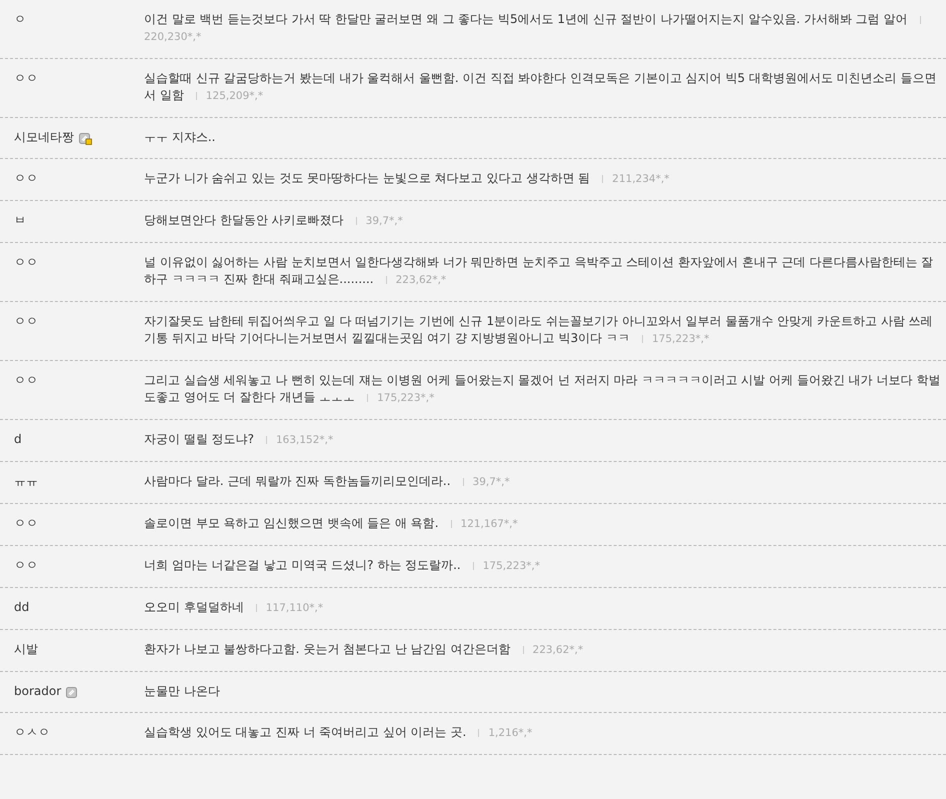  What do you see at coordinates (22, 607) in the screenshot?
I see `nickname: dd` at bounding box center [22, 607].